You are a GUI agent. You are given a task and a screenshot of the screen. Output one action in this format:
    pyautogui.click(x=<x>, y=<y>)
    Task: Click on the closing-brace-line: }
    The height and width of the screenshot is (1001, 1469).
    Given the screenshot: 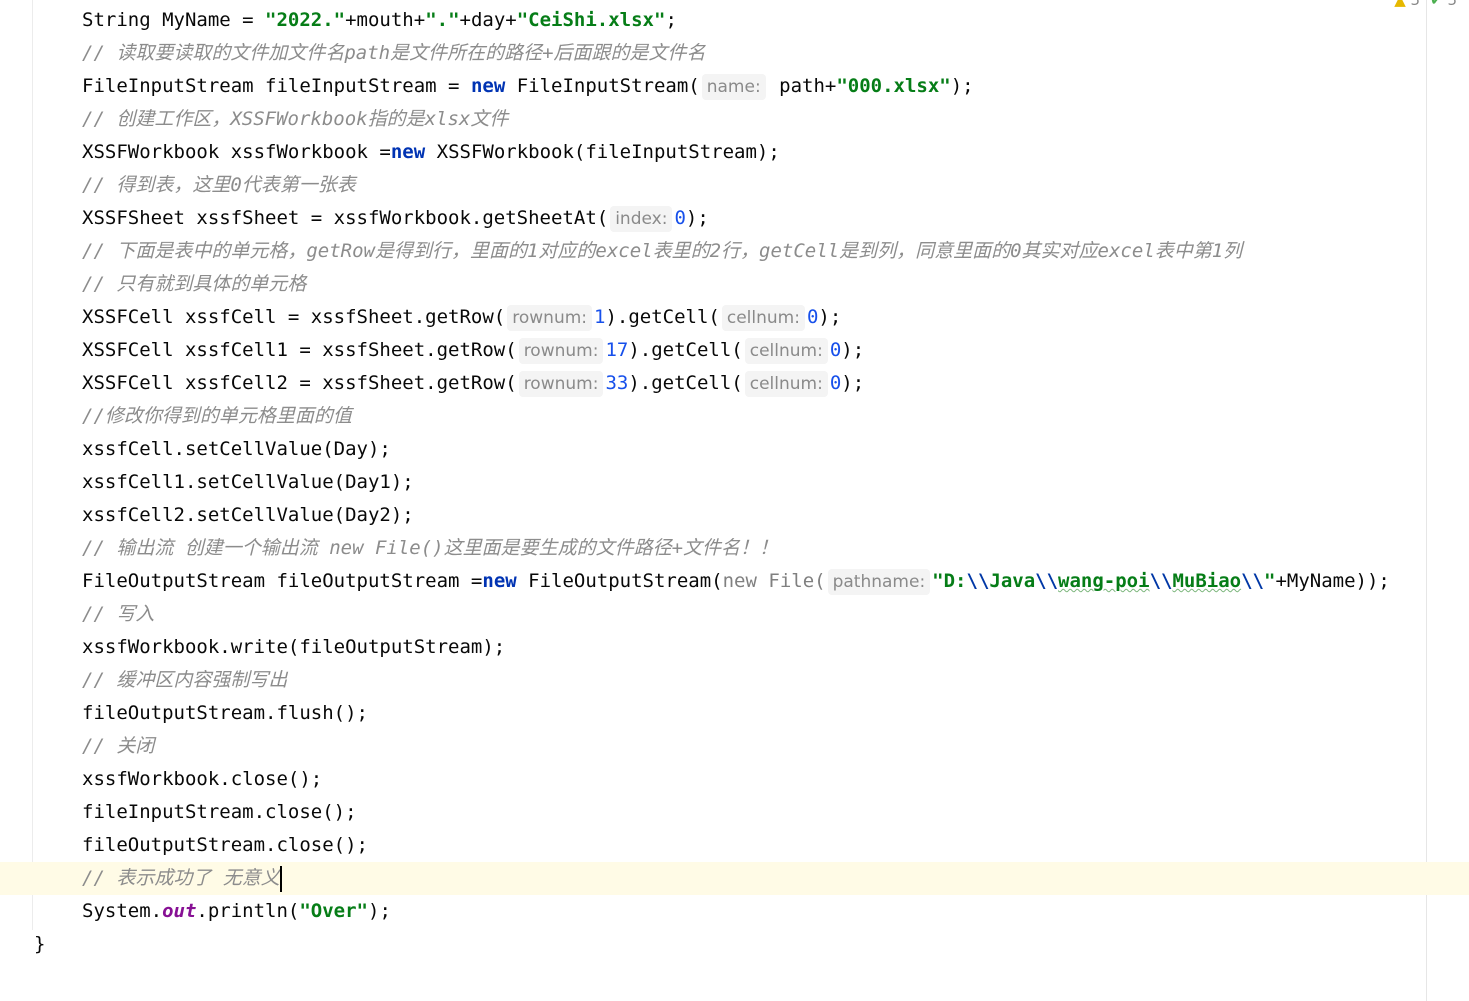 What is the action you would take?
    pyautogui.click(x=734, y=944)
    